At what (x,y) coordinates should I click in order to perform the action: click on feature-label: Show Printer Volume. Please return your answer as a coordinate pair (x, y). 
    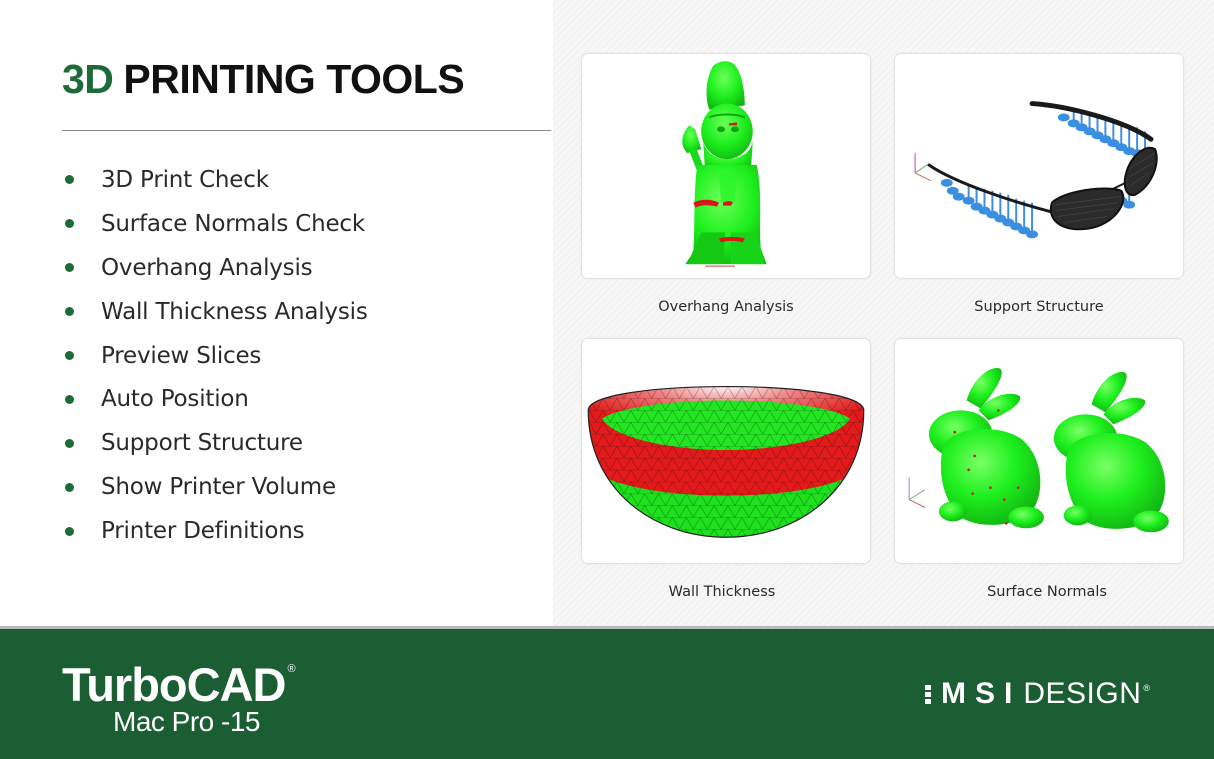
    Looking at the image, I should click on (218, 487).